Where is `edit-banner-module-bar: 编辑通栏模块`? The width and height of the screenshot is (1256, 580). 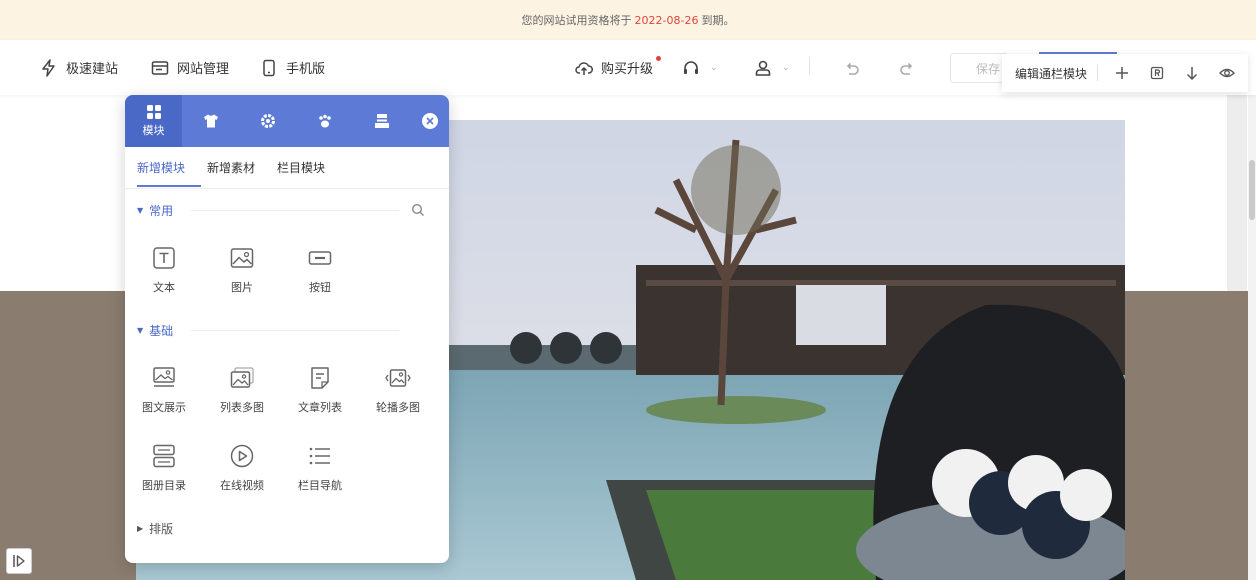 edit-banner-module-bar: 编辑通栏模块 is located at coordinates (1125, 73).